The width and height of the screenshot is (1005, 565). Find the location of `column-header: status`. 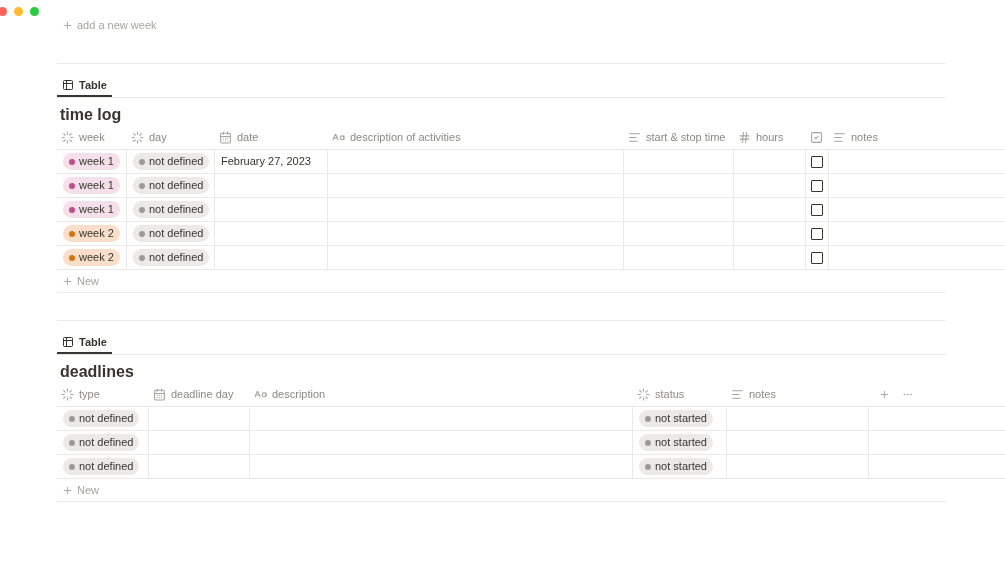

column-header: status is located at coordinates (670, 394).